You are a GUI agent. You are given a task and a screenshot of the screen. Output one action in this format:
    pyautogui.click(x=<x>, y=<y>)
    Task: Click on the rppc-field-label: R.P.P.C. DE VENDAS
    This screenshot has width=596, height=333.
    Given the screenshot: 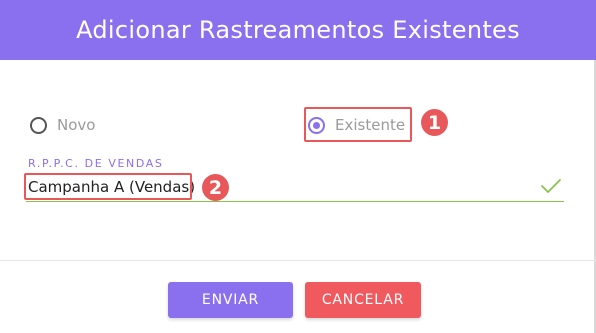 What is the action you would take?
    pyautogui.click(x=96, y=163)
    